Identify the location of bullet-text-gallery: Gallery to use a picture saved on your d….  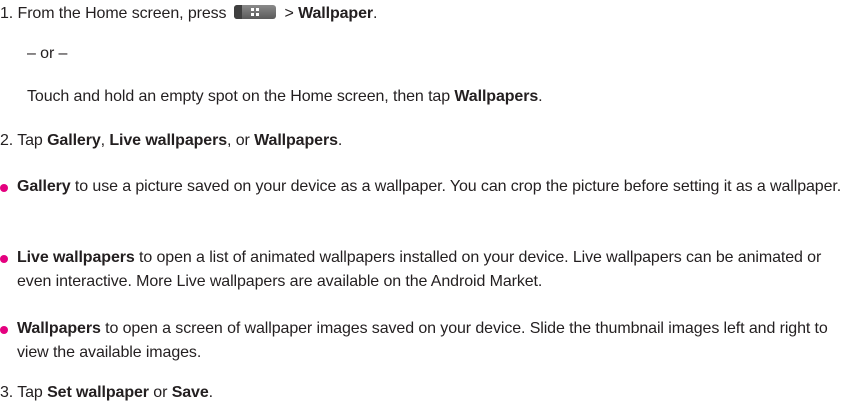
(432, 187).